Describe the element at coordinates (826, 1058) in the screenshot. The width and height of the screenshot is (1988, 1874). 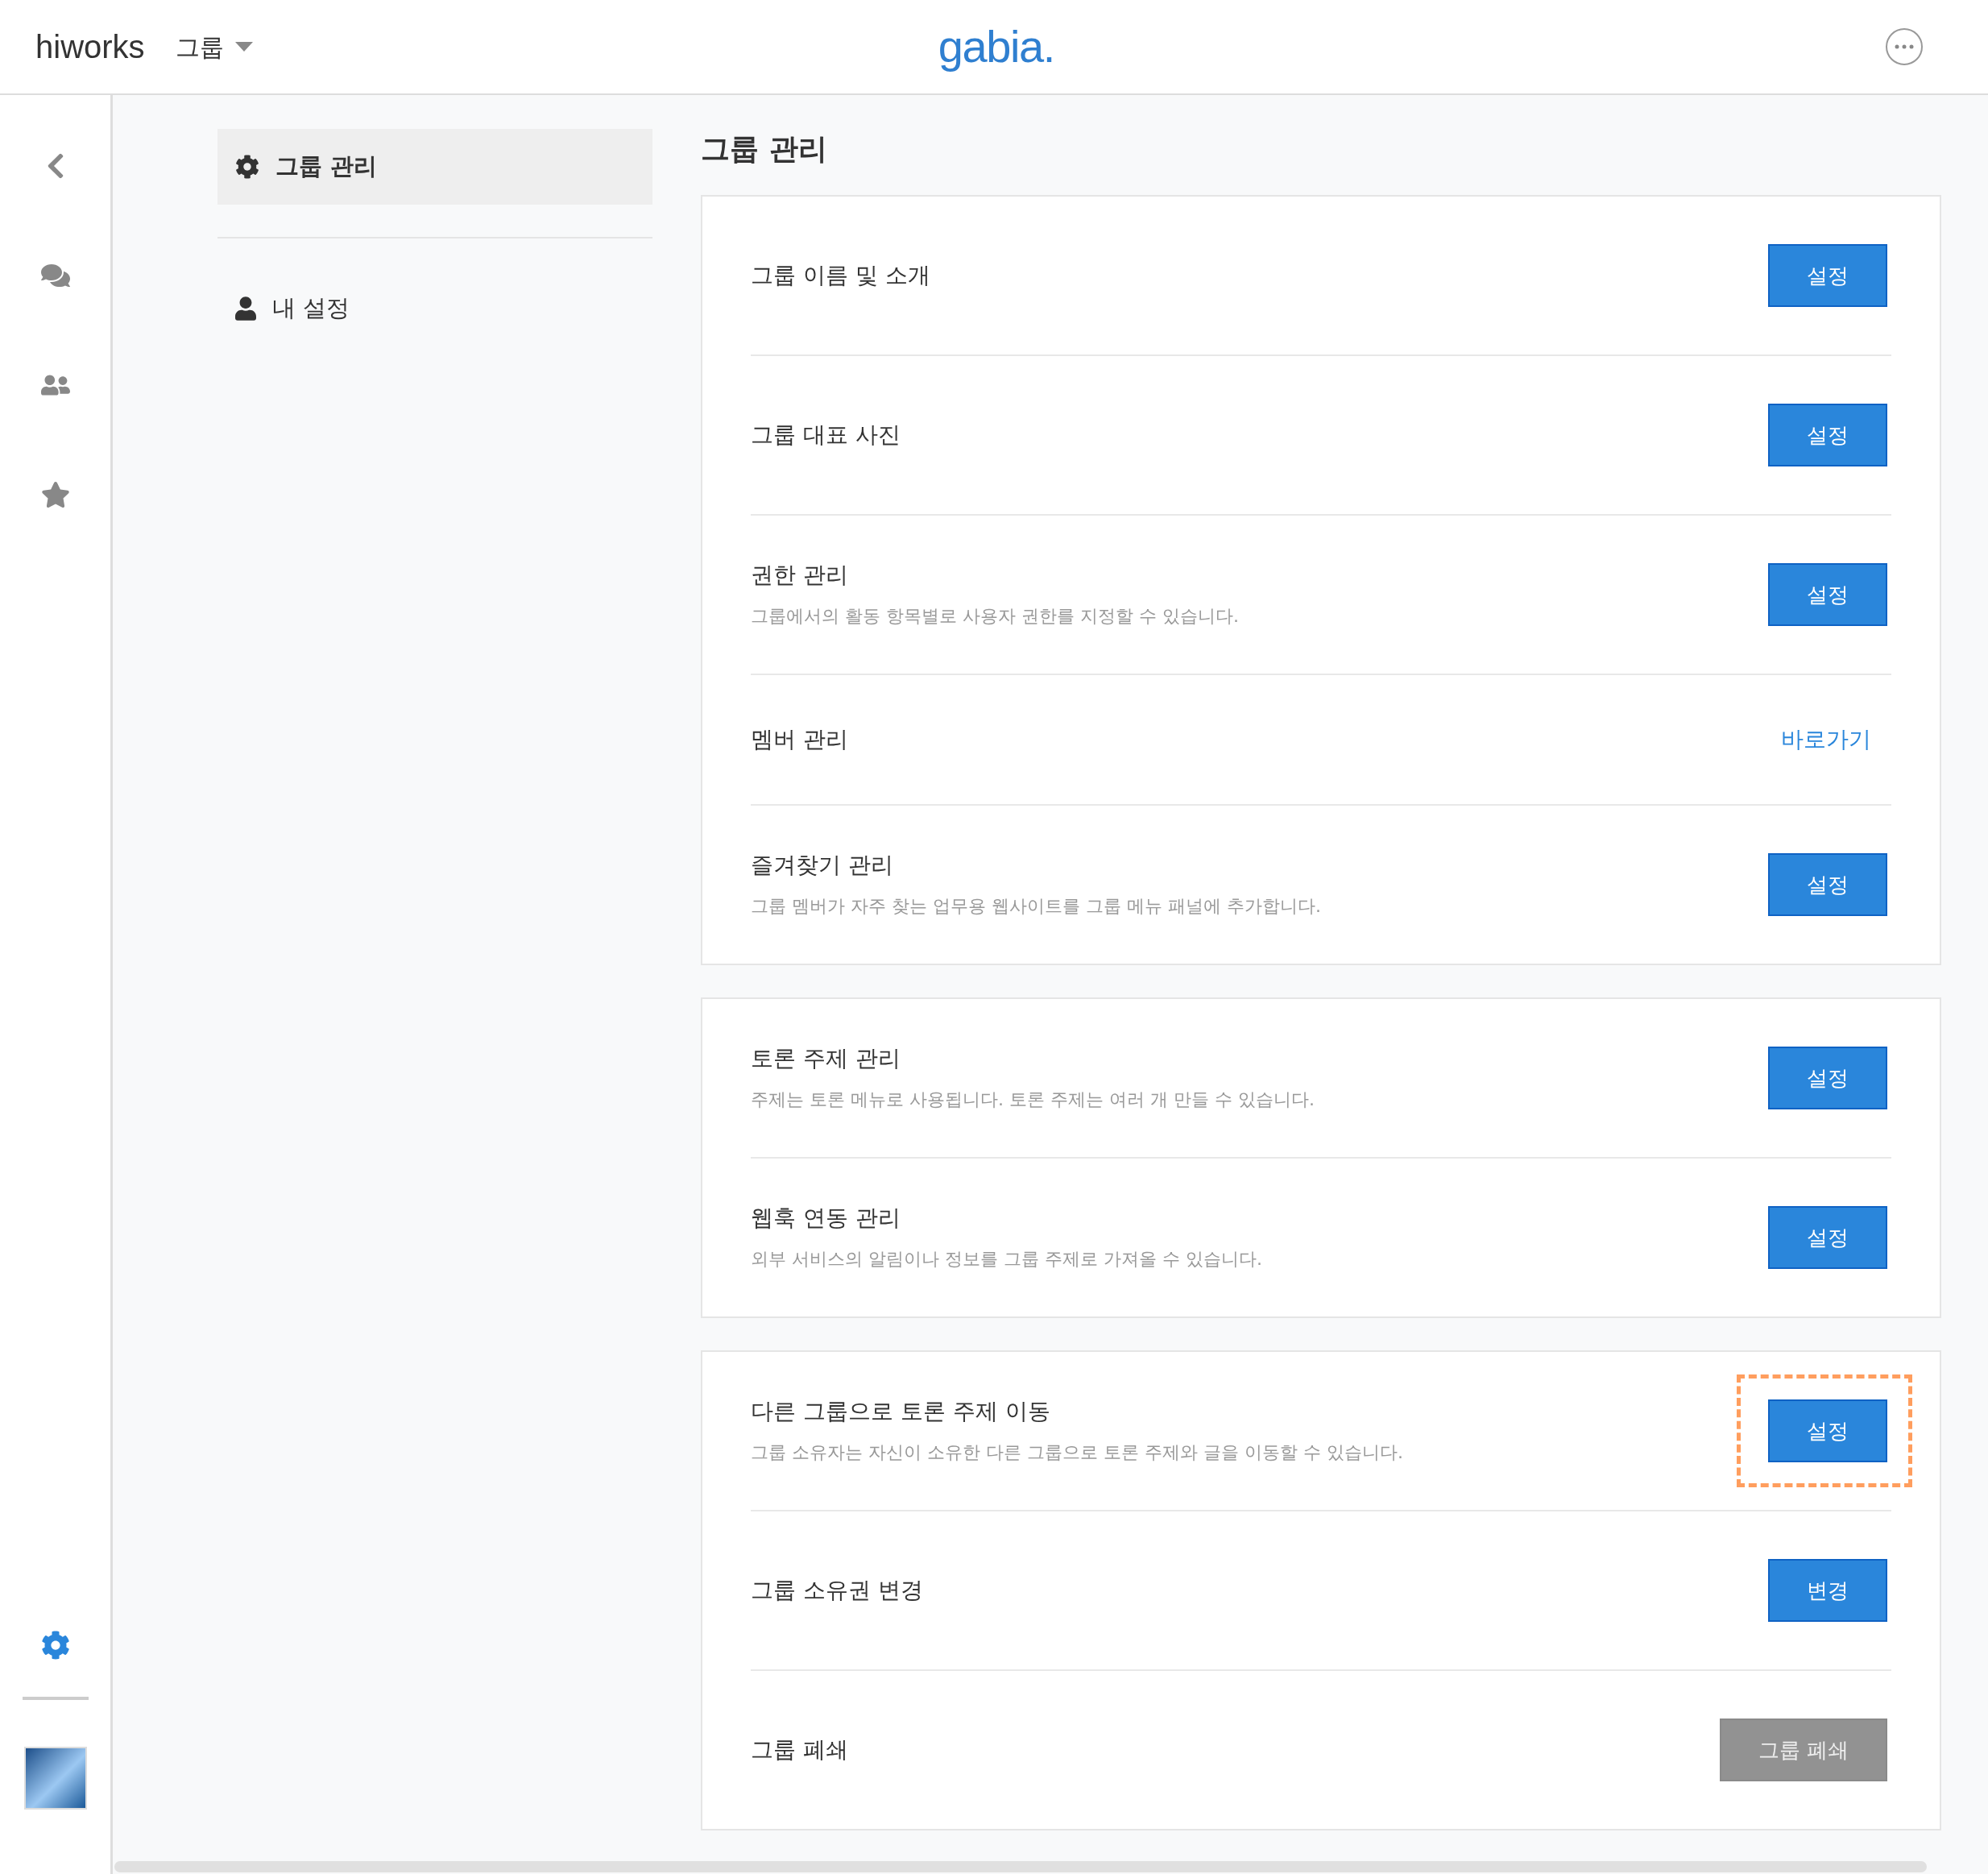
I see `setting-title: 토론 주제 관리` at that location.